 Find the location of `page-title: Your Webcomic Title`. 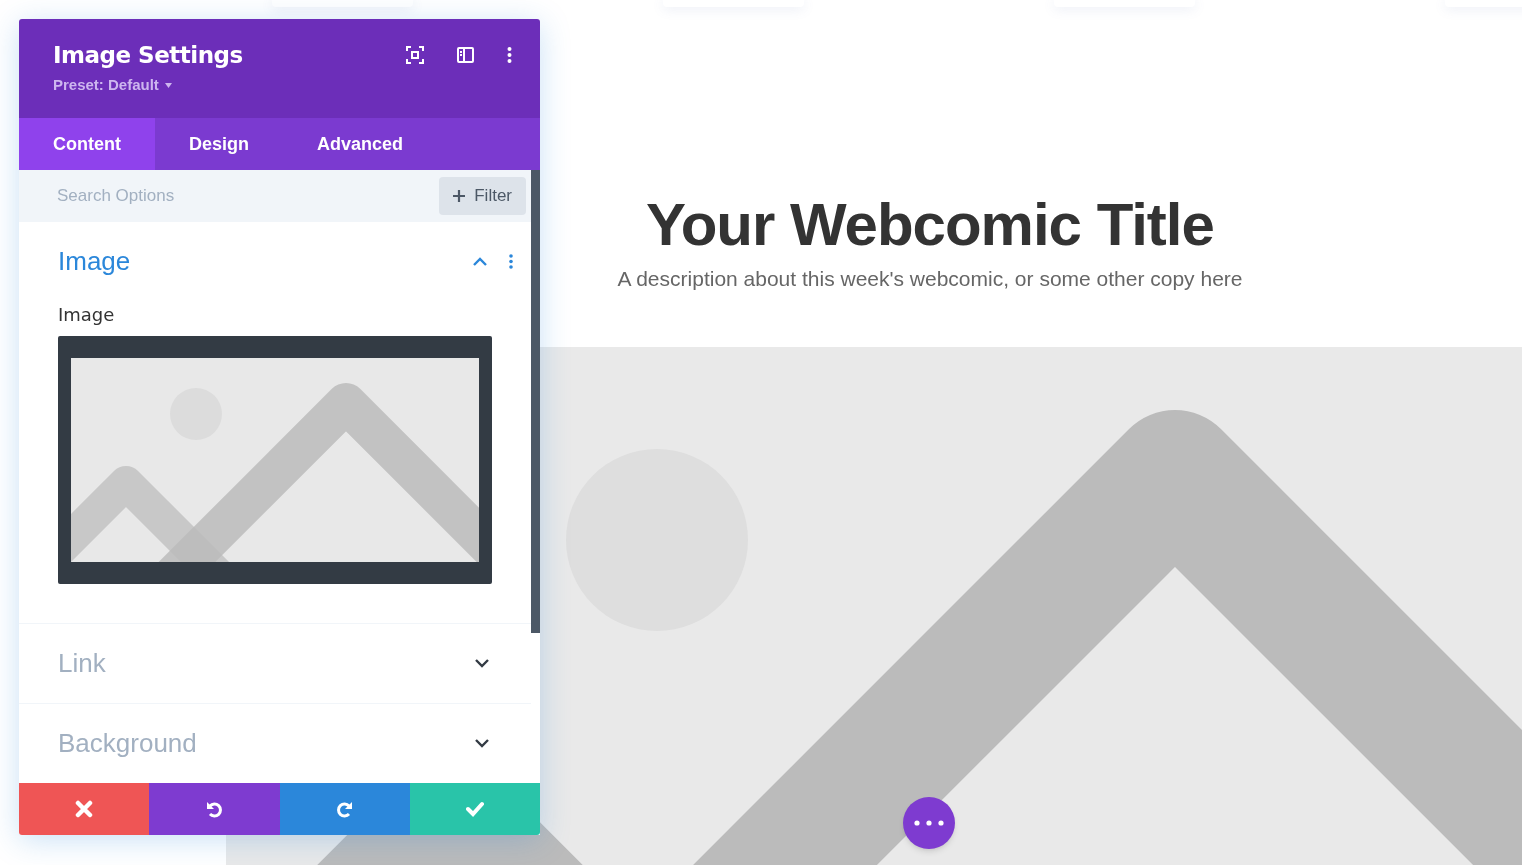

page-title: Your Webcomic Title is located at coordinates (930, 225).